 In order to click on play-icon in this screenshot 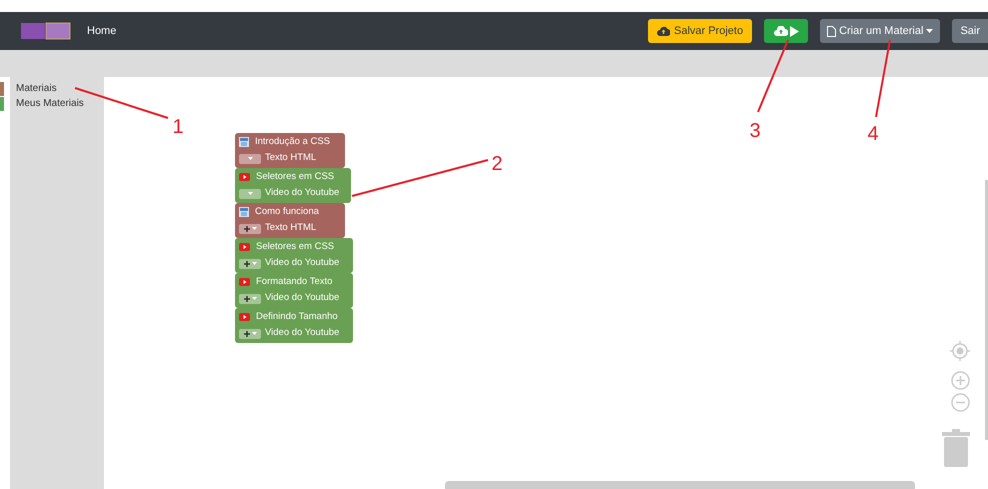, I will do `click(794, 31)`.